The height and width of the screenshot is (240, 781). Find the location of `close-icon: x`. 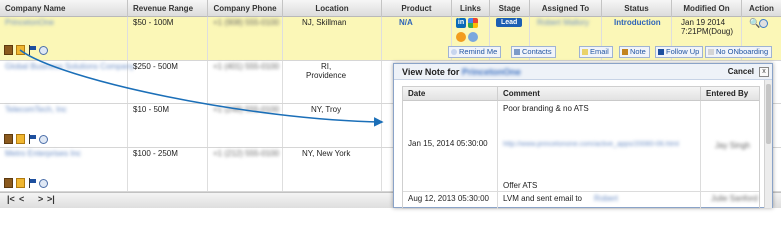

close-icon: x is located at coordinates (764, 72).